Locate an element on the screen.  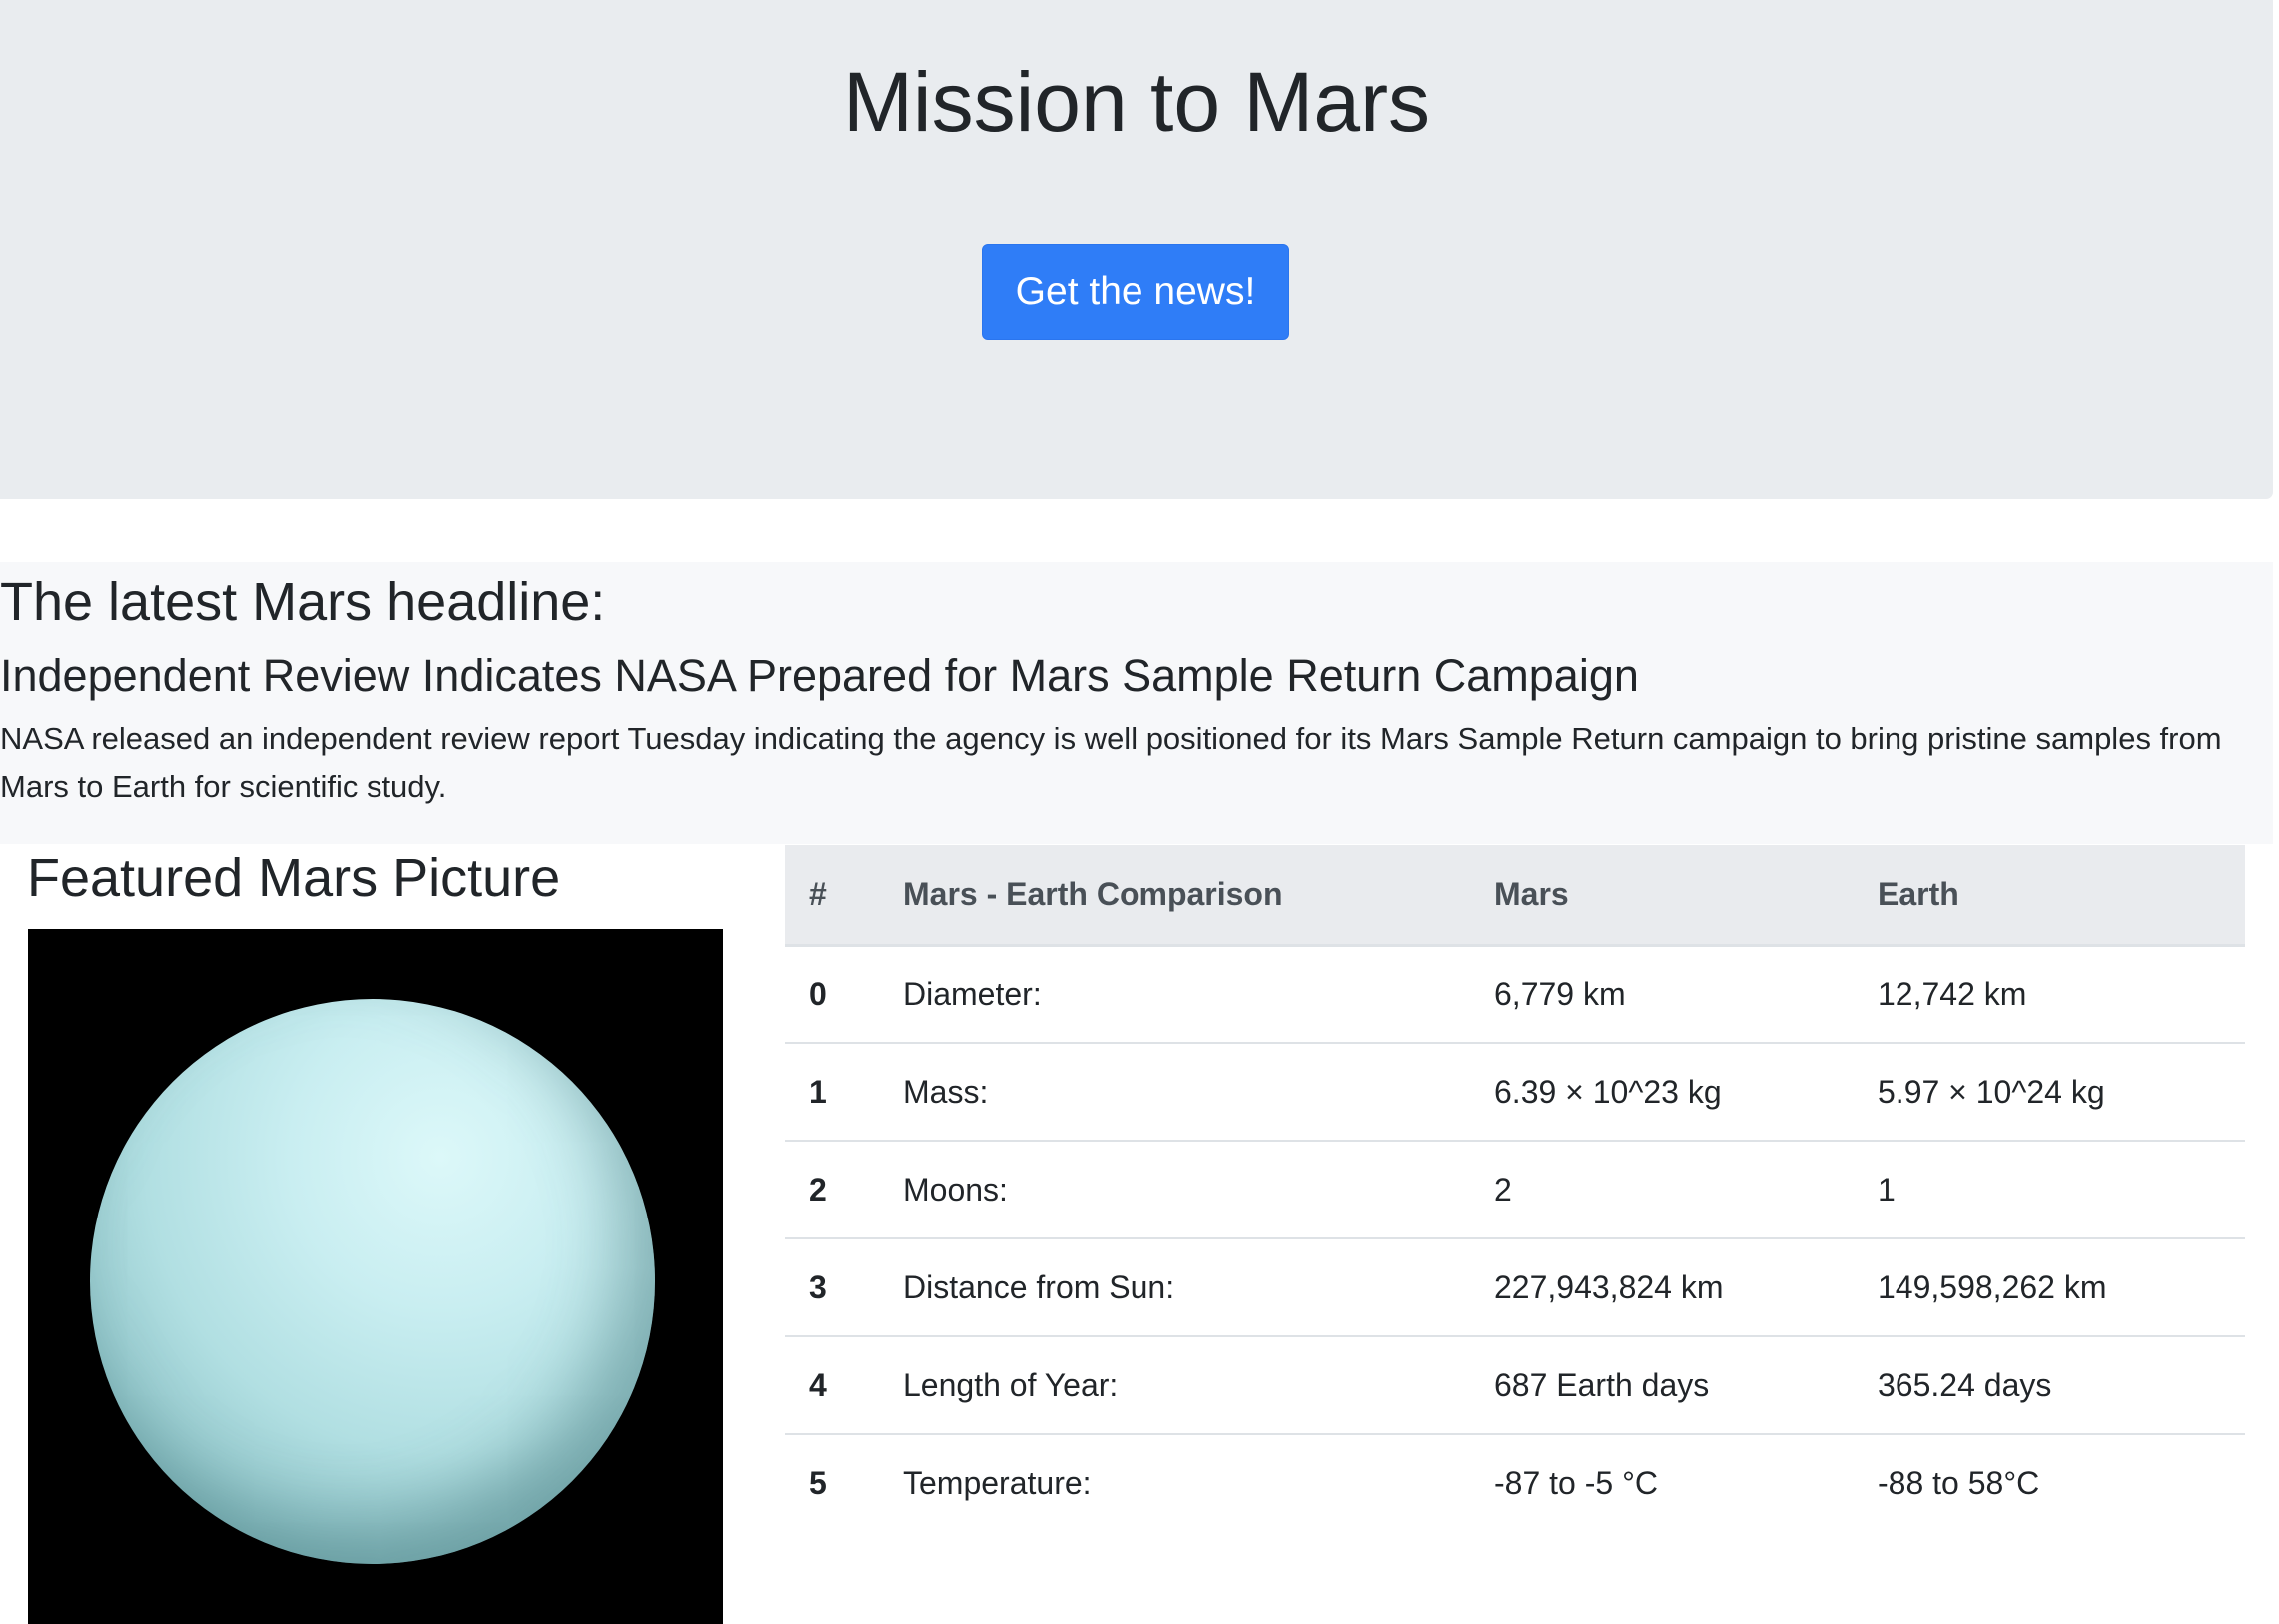
featured-image-heading: Featured Mars Picture is located at coordinates (294, 878).